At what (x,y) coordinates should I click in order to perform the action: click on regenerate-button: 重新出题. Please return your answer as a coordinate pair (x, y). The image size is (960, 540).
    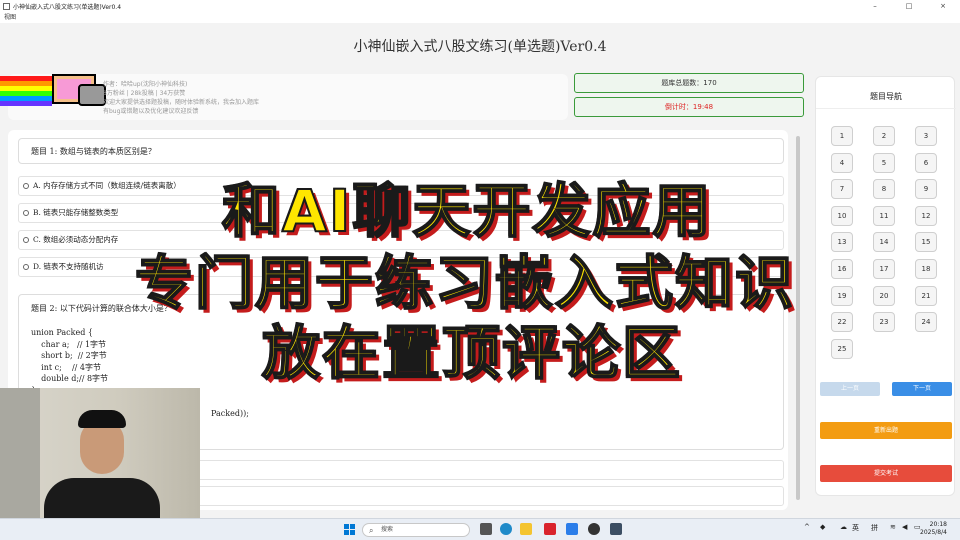
    Looking at the image, I should click on (886, 430).